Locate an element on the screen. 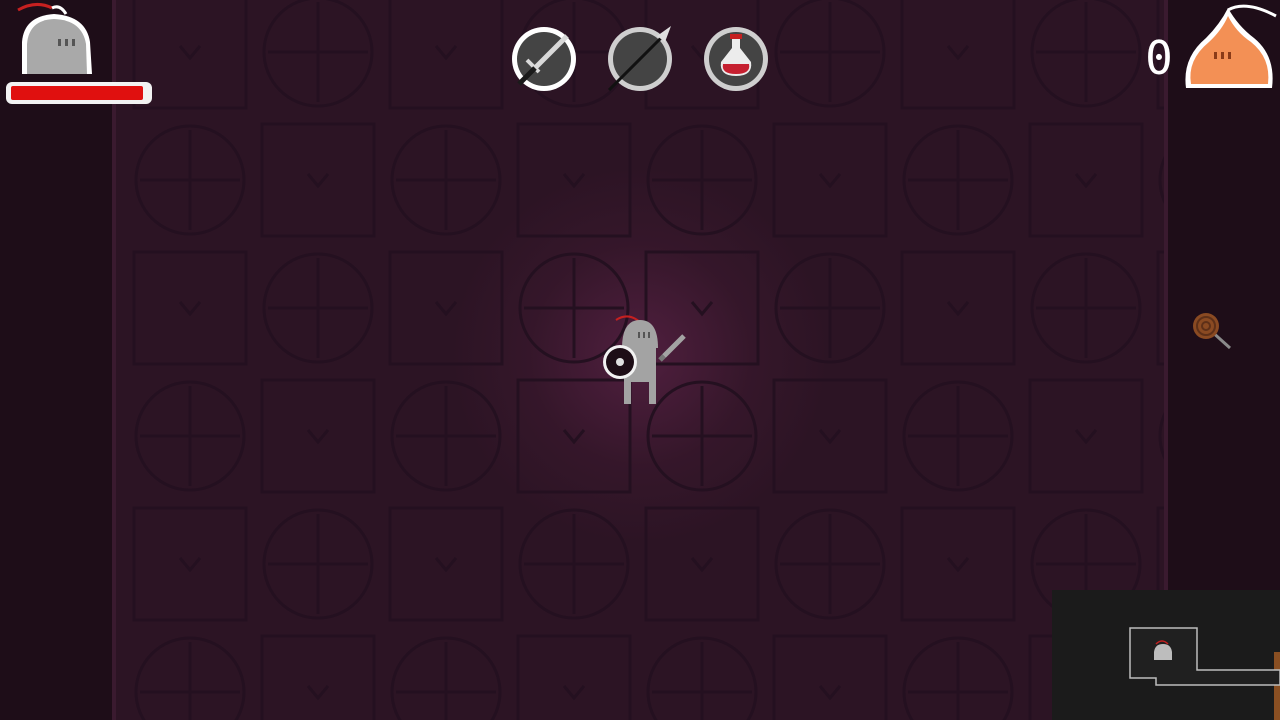 The image size is (1280, 720). knight-portrait-icon is located at coordinates (58, 44).